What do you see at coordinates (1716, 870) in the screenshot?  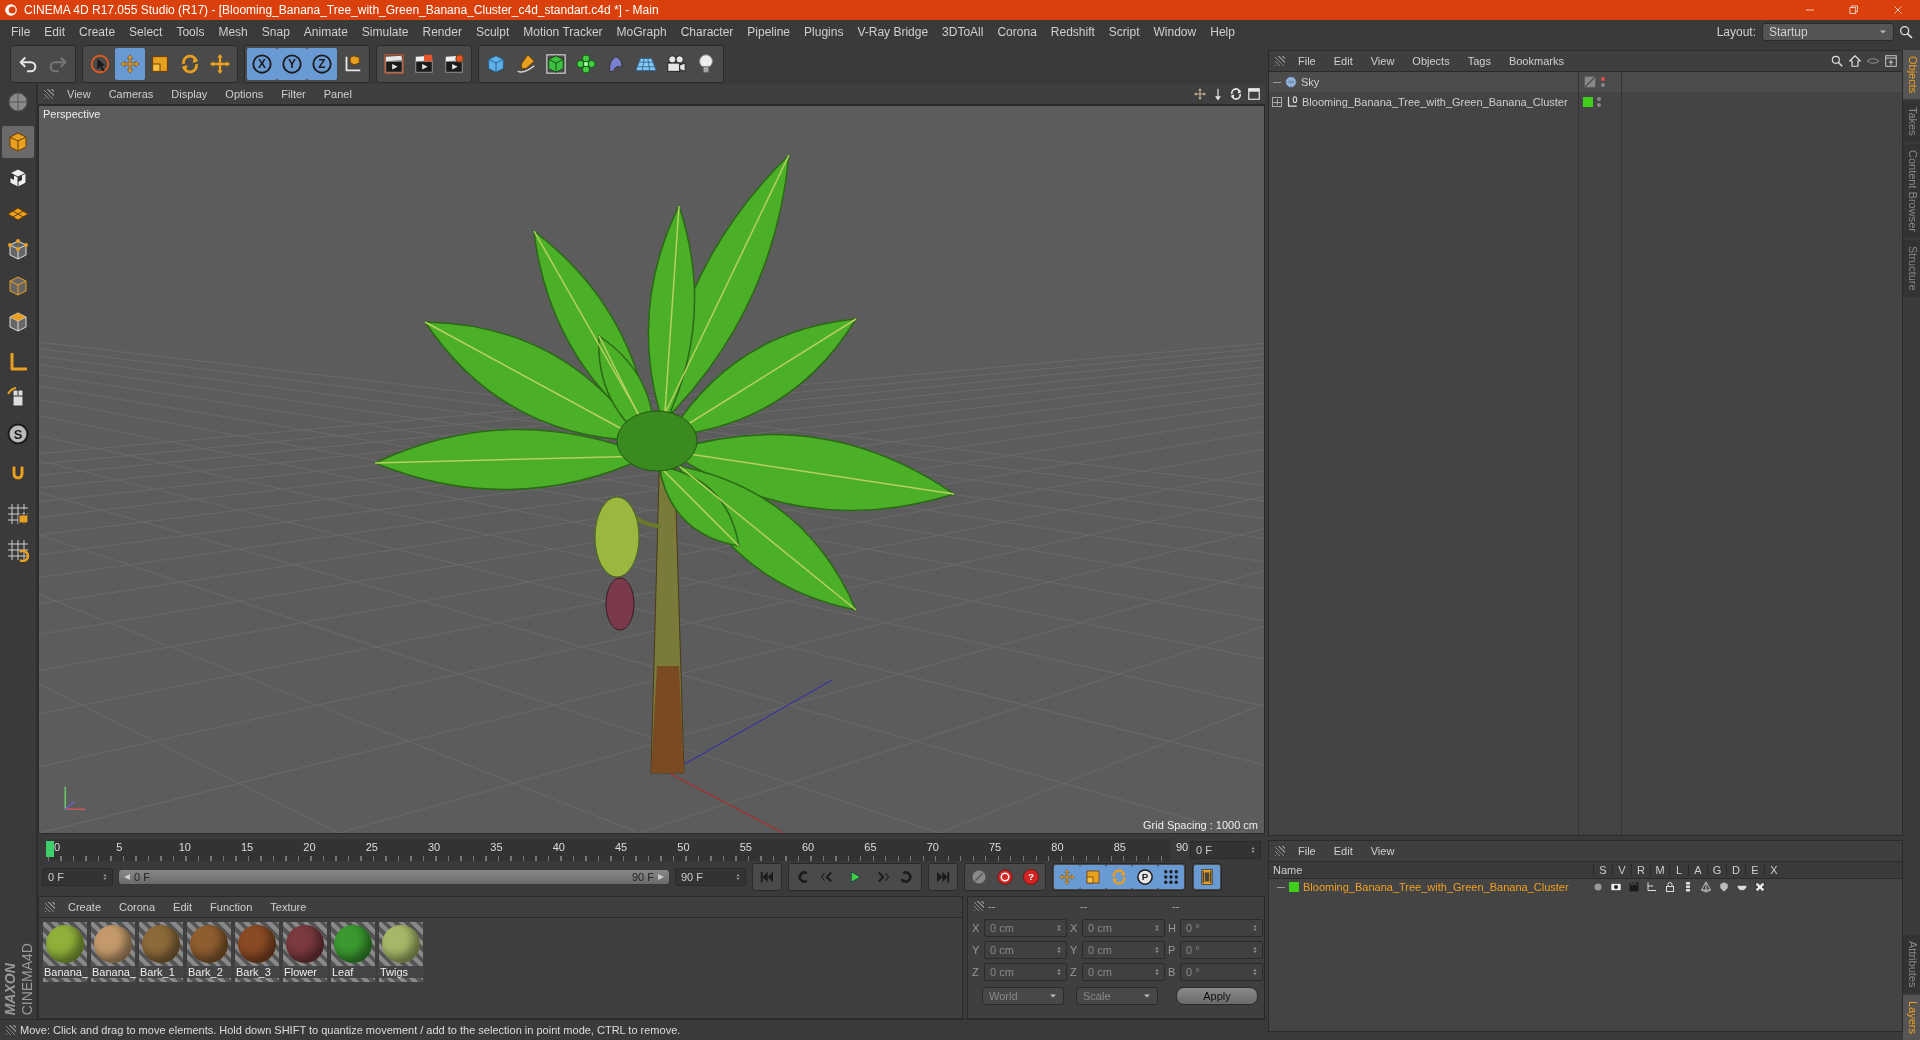 I see `column-header: G` at bounding box center [1716, 870].